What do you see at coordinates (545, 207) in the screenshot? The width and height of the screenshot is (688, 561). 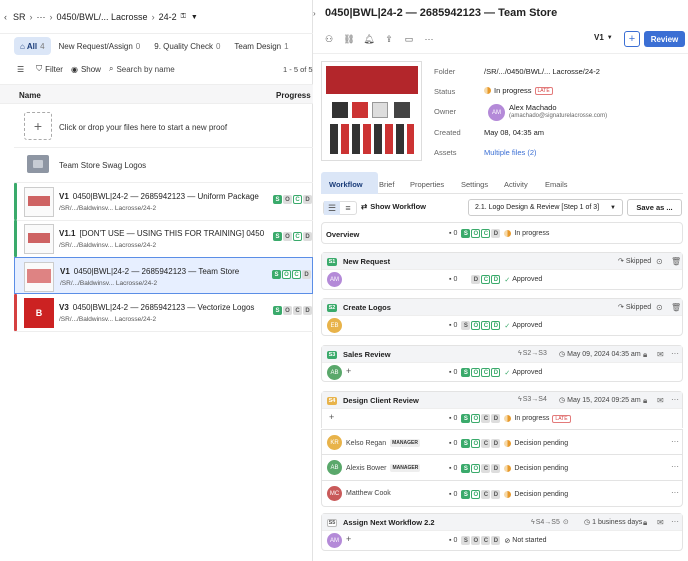 I see `workflow-select: 2.1. Logo Design & Review [Step 1 of 3] ▼` at bounding box center [545, 207].